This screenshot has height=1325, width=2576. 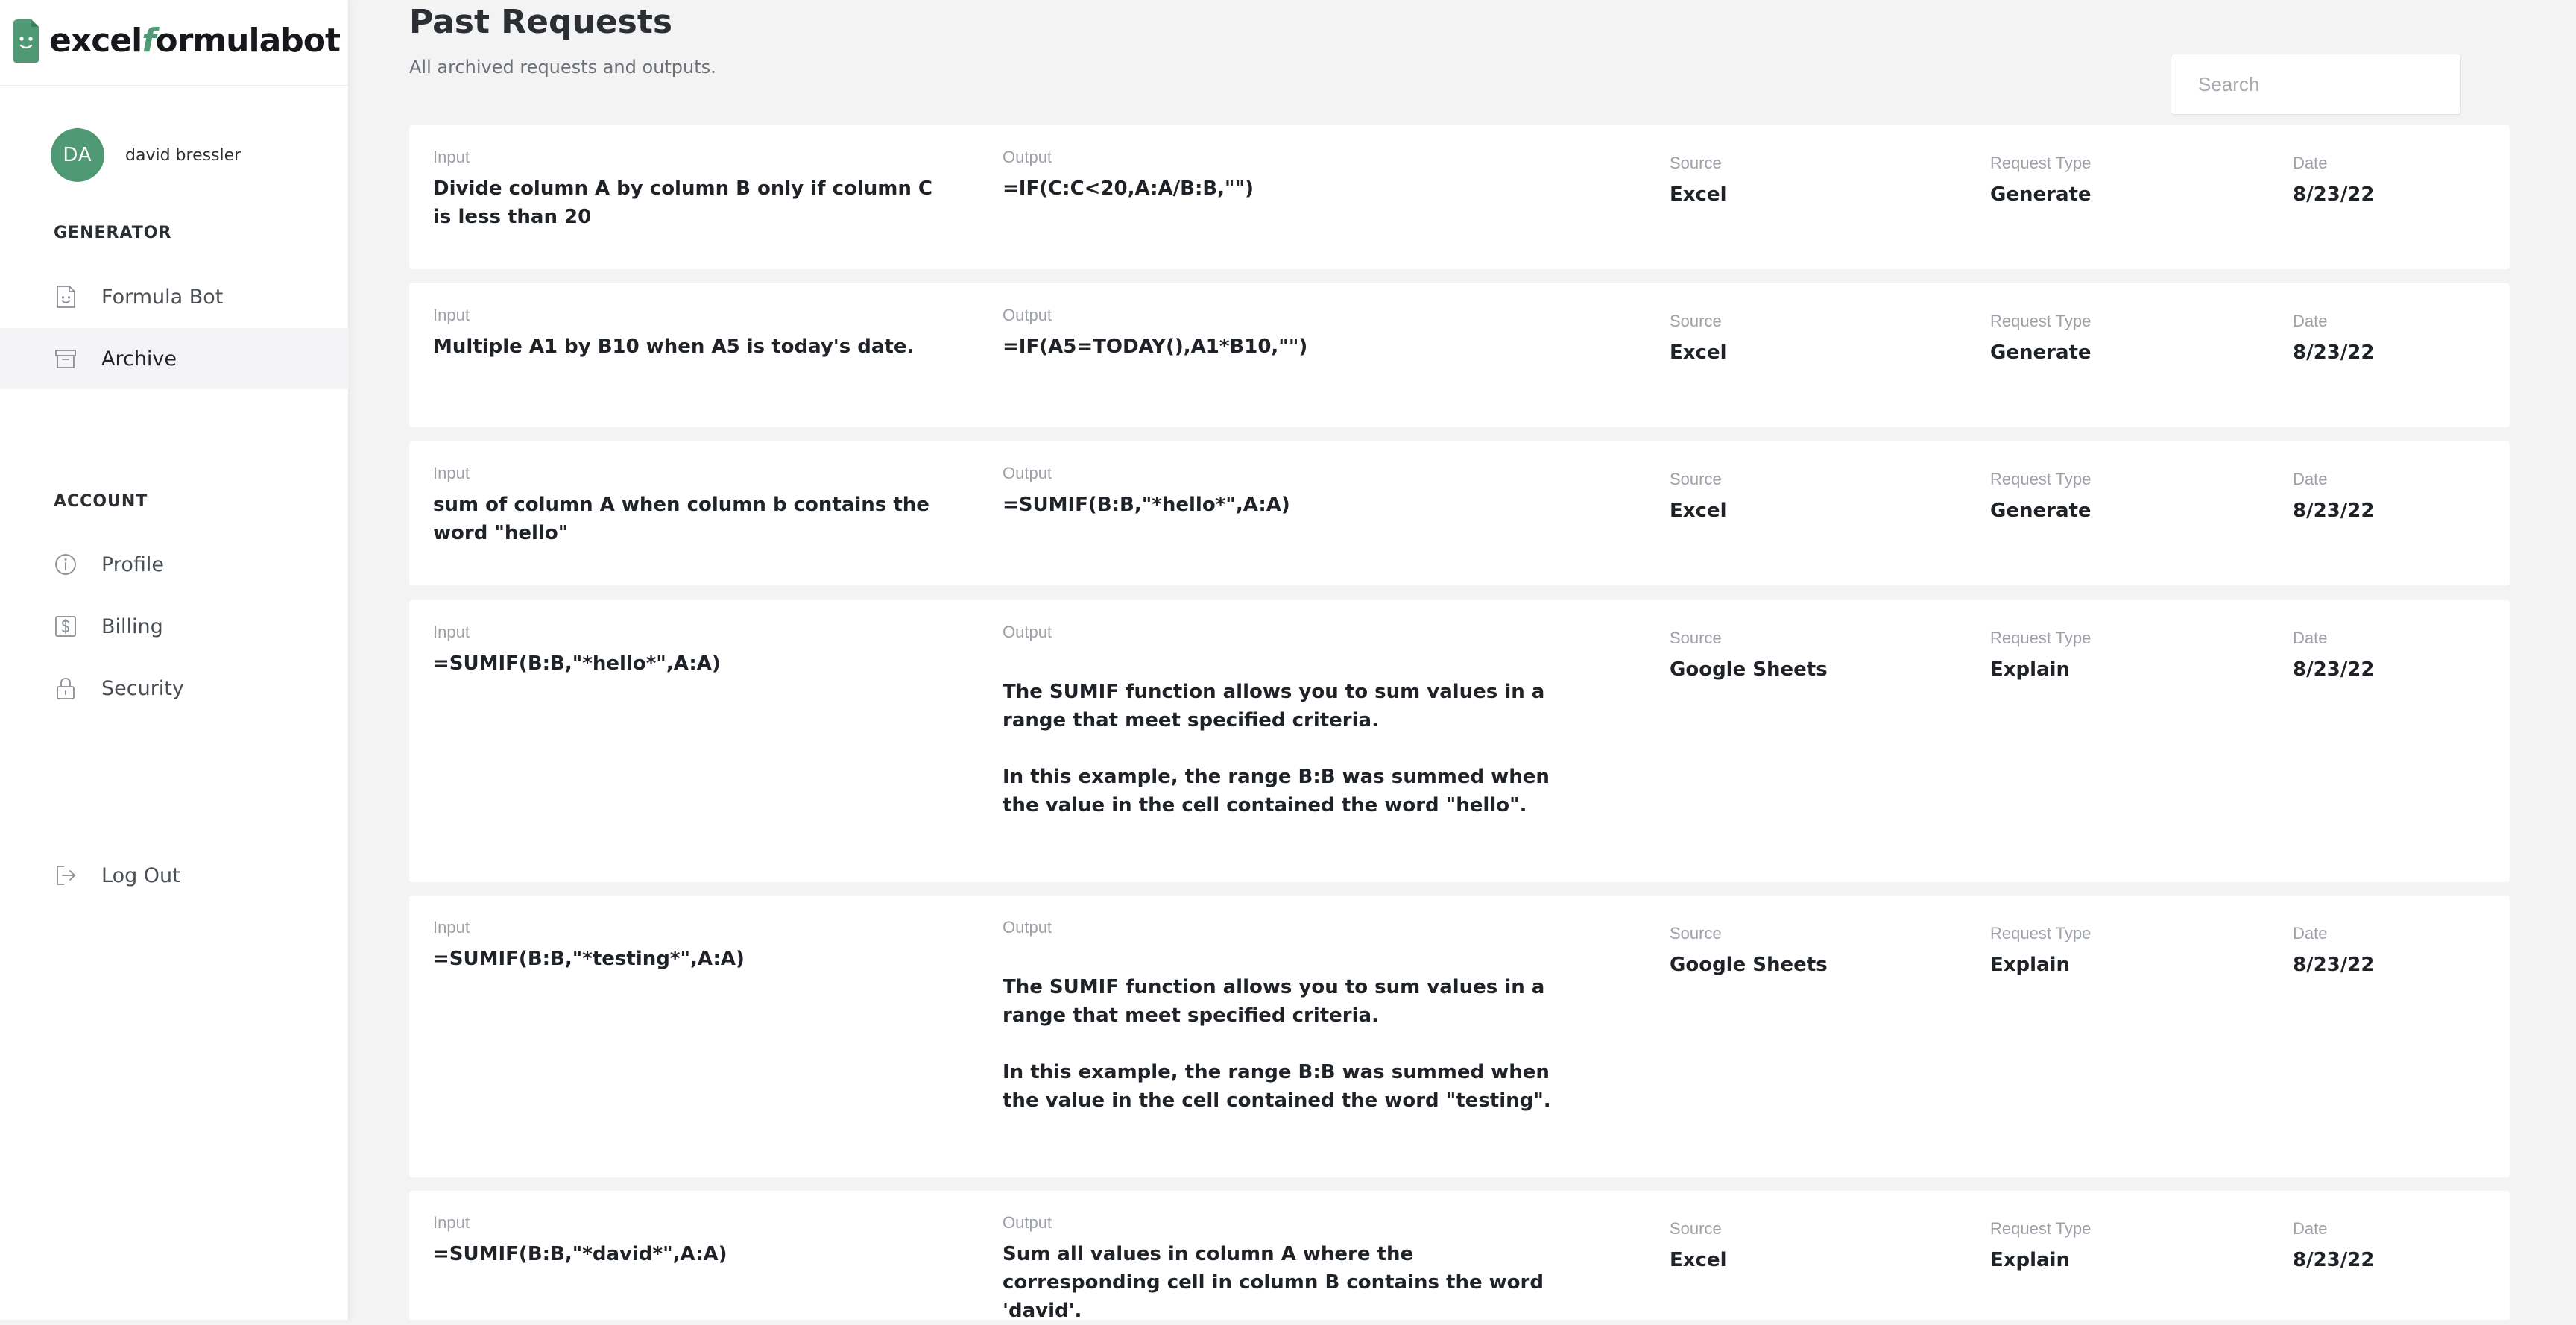 I want to click on section-label-account: ACCOUNT, so click(x=101, y=502).